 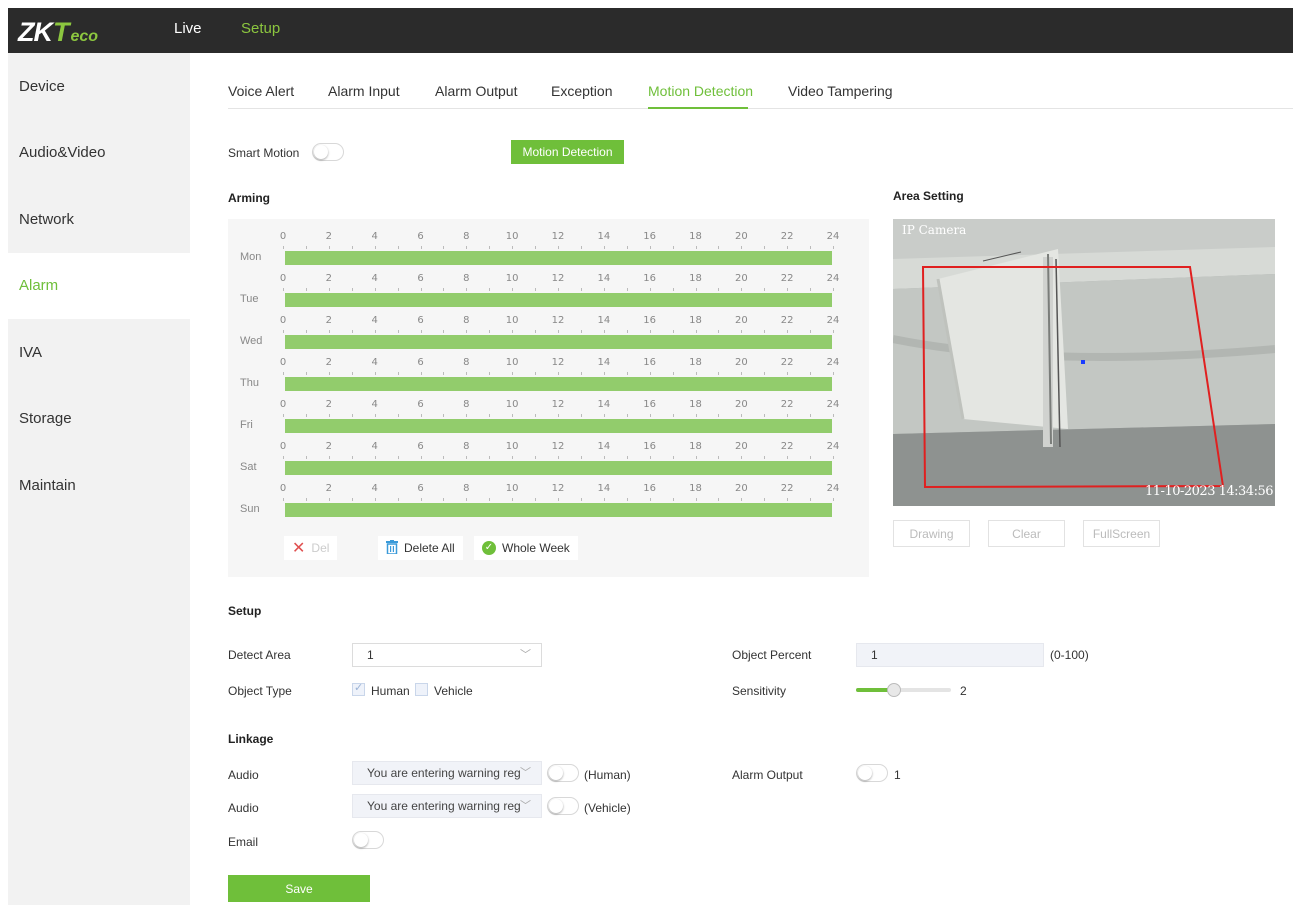 I want to click on audio-human-select: You are entering warning reg ﹀, so click(x=447, y=773).